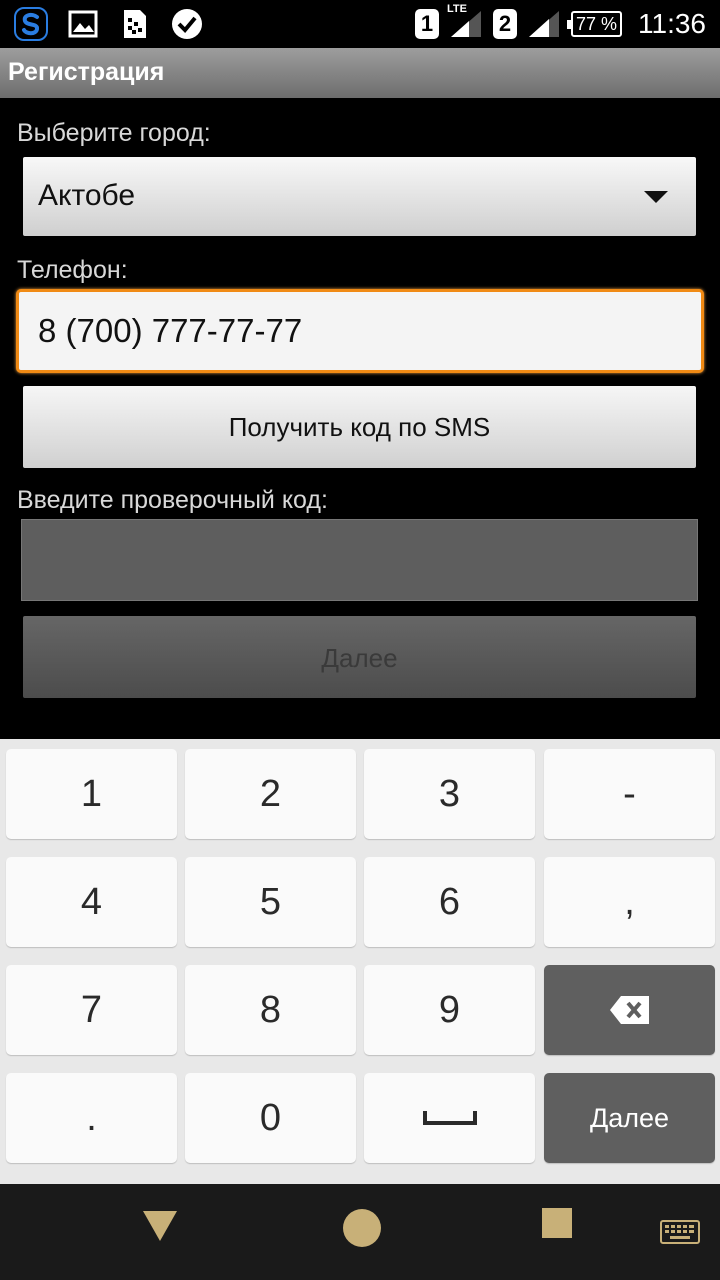 Image resolution: width=720 pixels, height=1280 pixels. What do you see at coordinates (160, 1226) in the screenshot?
I see `back-icon` at bounding box center [160, 1226].